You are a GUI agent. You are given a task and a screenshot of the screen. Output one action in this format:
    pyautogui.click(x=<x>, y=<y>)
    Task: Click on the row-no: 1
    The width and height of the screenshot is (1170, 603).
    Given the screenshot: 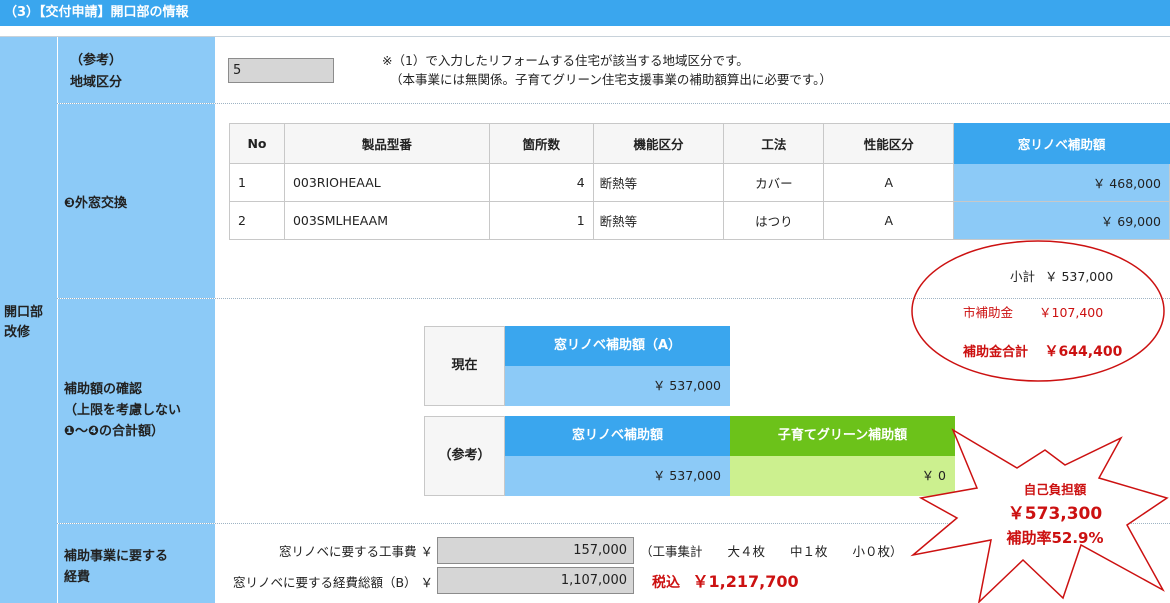 What is the action you would take?
    pyautogui.click(x=257, y=182)
    